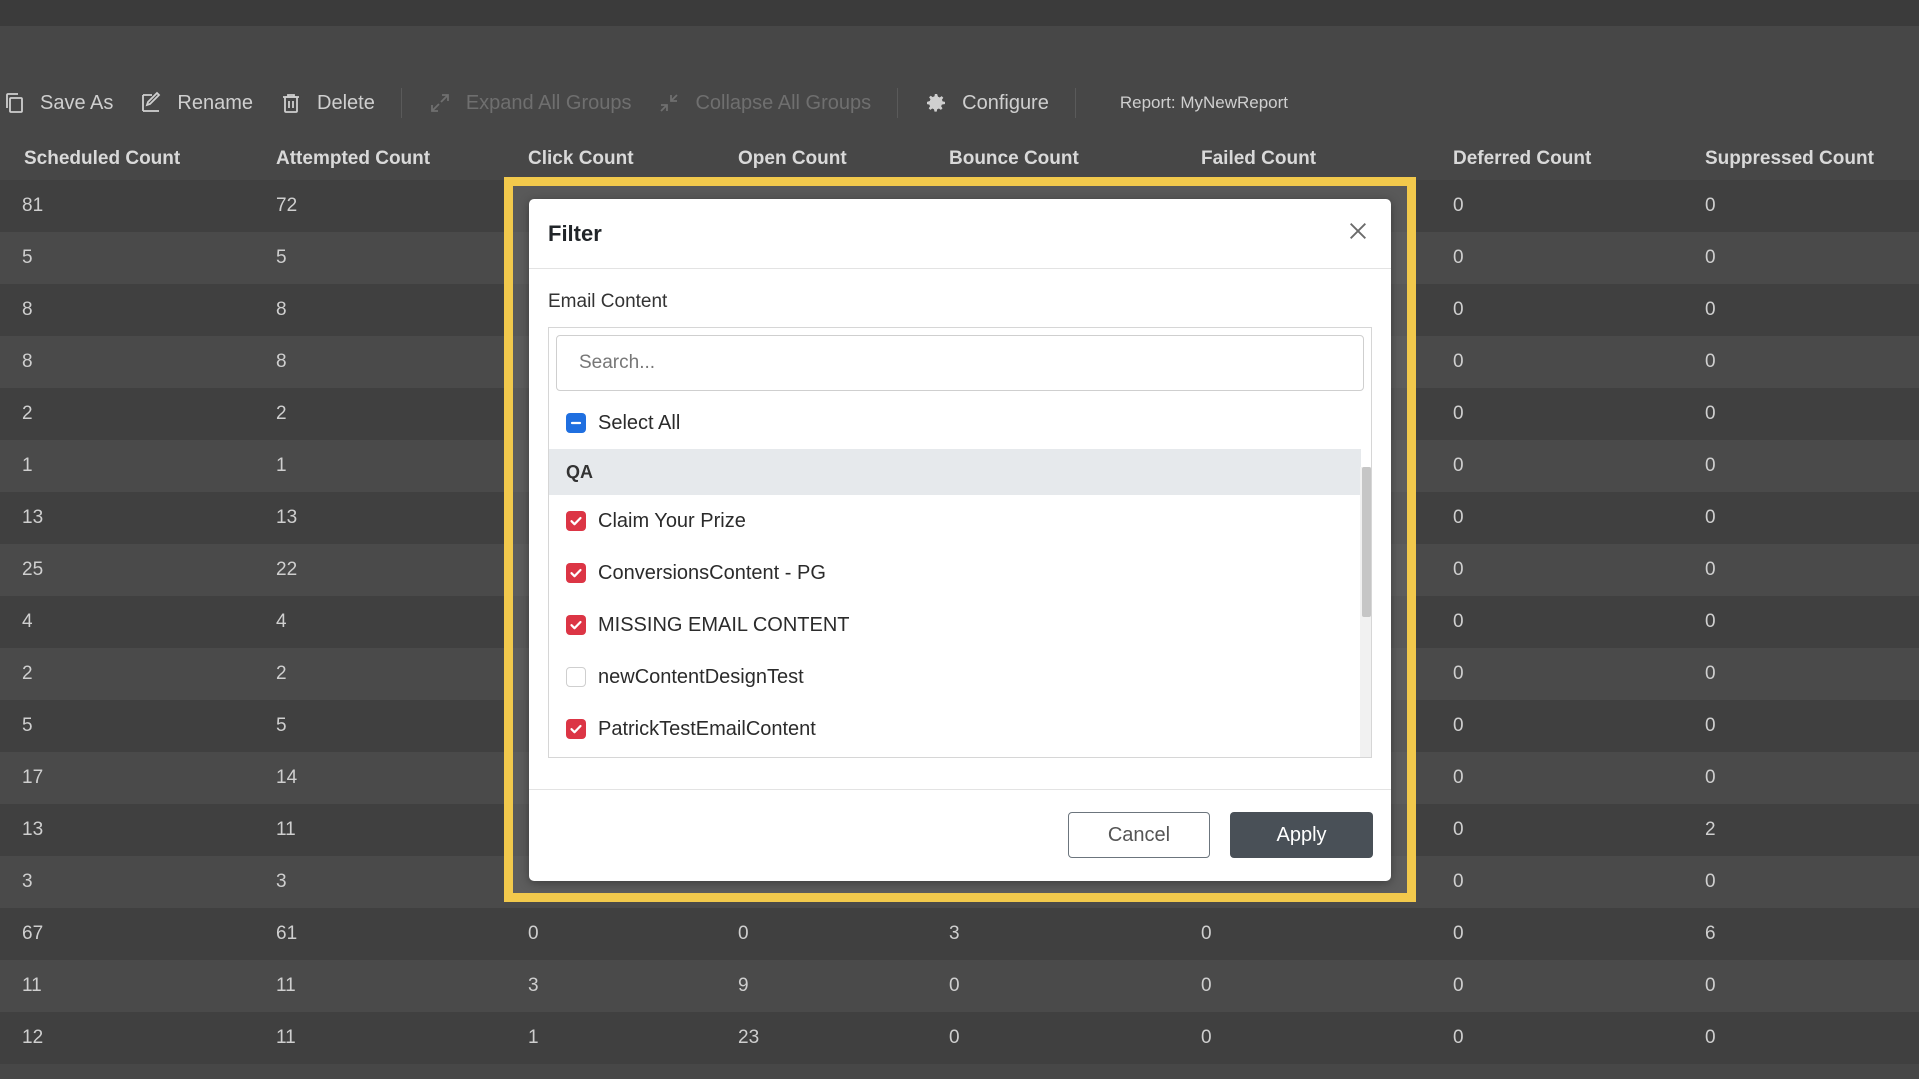  Describe the element at coordinates (960, 521) in the screenshot. I see `list-item: Claim Your Prize` at that location.